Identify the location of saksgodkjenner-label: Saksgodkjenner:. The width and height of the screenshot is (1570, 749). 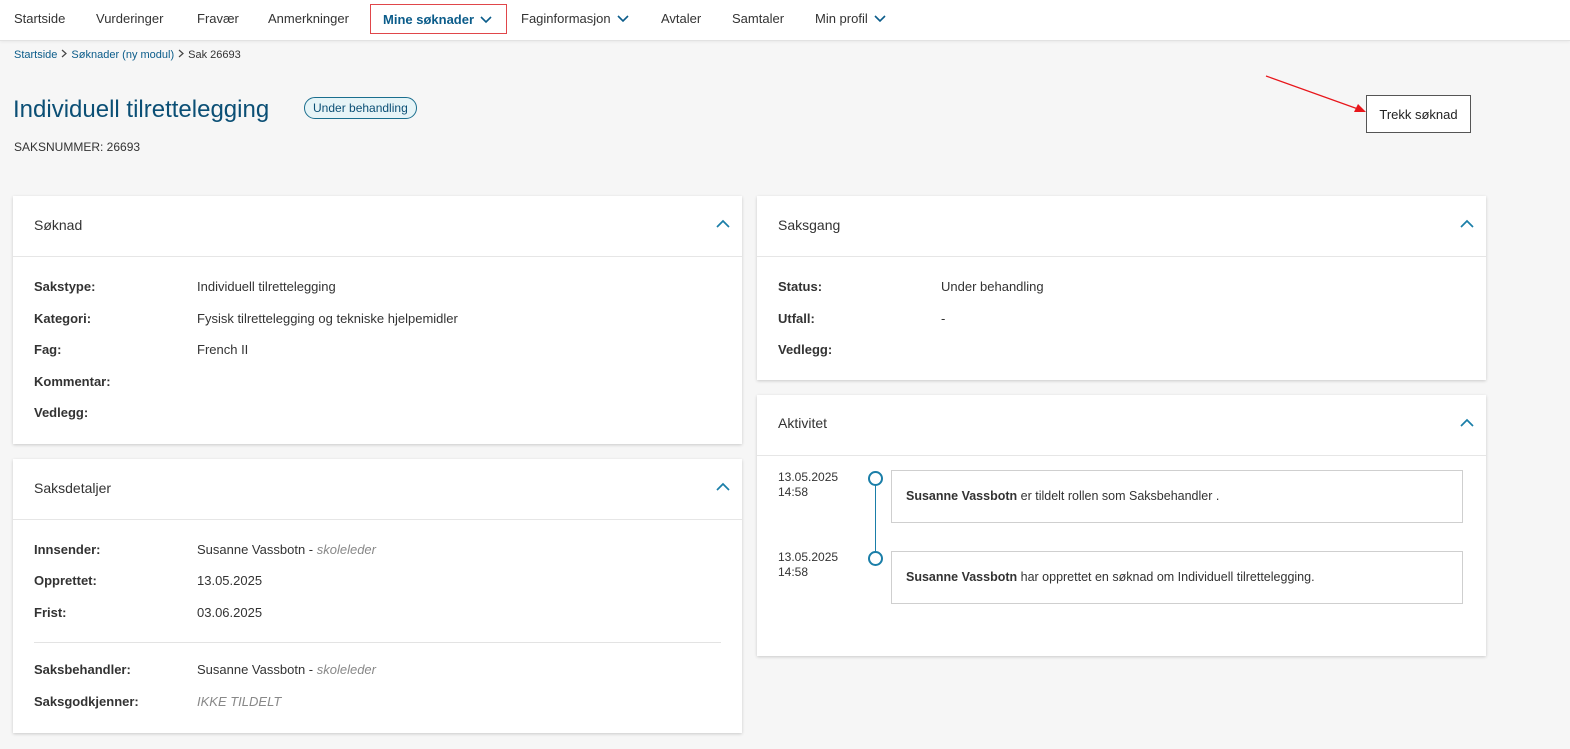
(86, 701).